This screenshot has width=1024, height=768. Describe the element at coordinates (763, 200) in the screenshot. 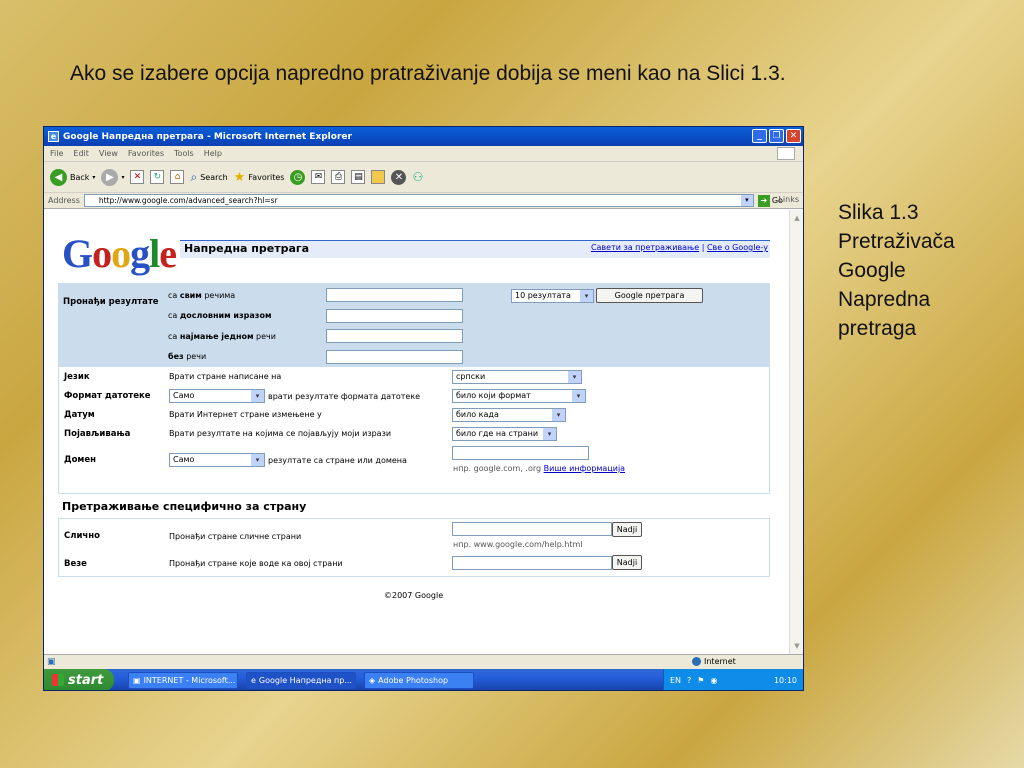

I see `go-arrow-icon: ➔` at that location.